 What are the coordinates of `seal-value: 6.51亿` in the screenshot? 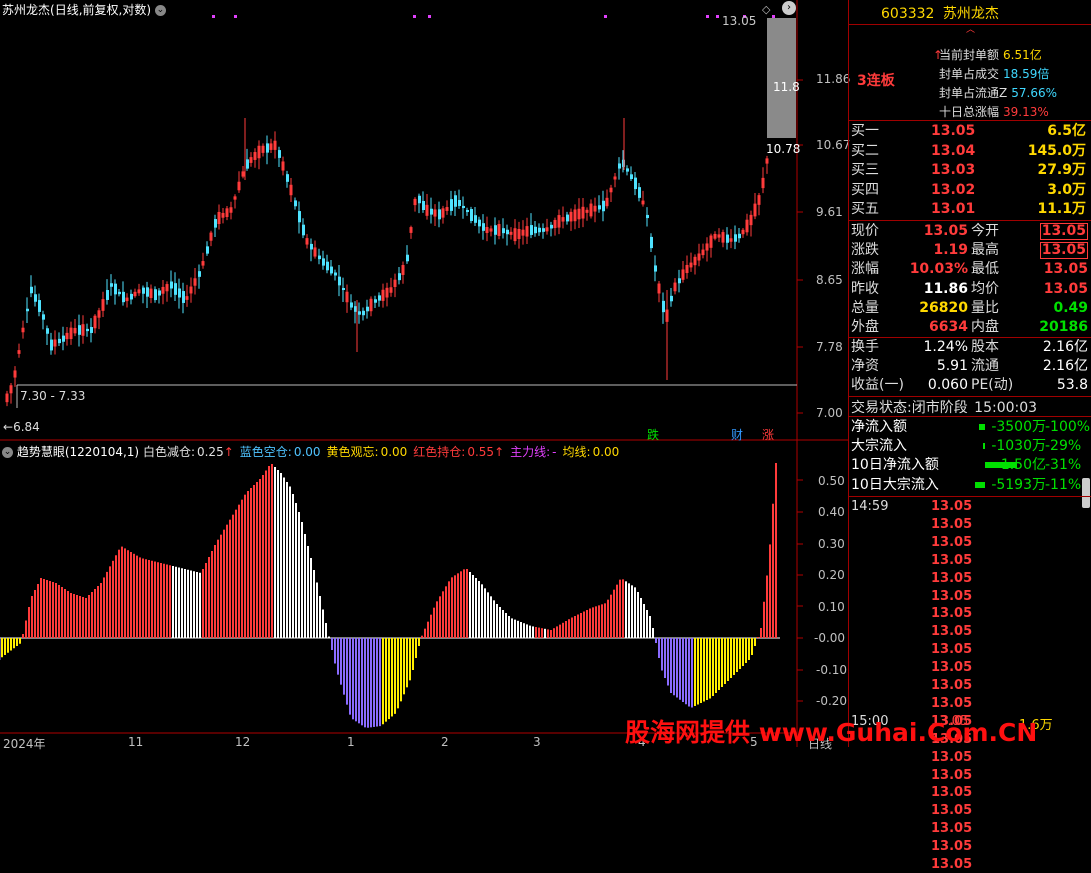 It's located at (1022, 55).